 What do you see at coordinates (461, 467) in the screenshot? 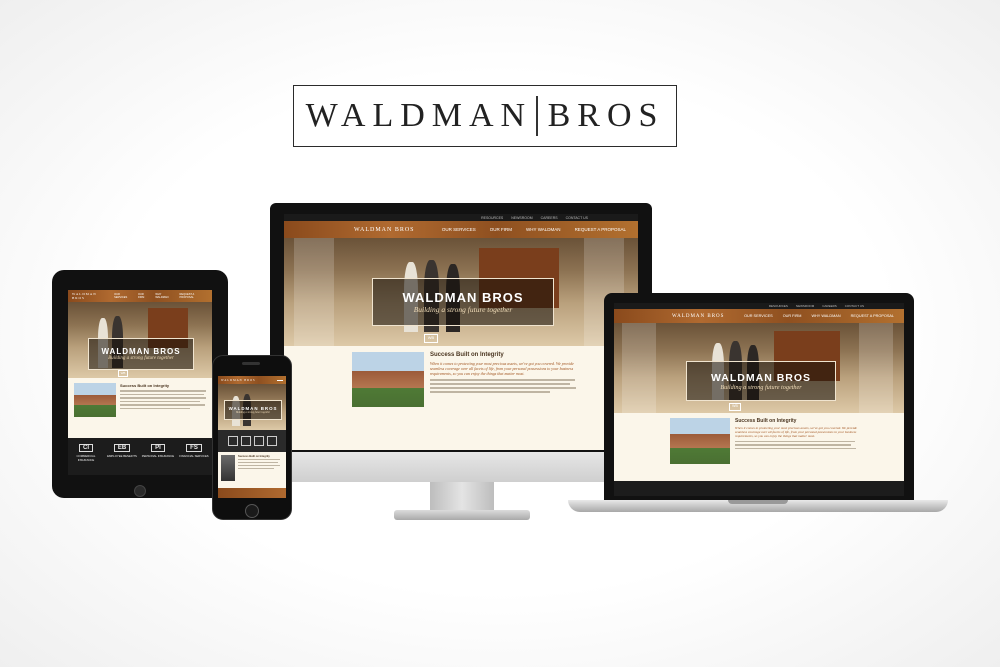
I see `monitor-chin` at bounding box center [461, 467].